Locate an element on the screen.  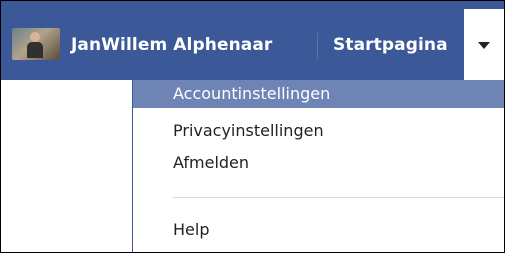
avatar-head-shape is located at coordinates (35, 37).